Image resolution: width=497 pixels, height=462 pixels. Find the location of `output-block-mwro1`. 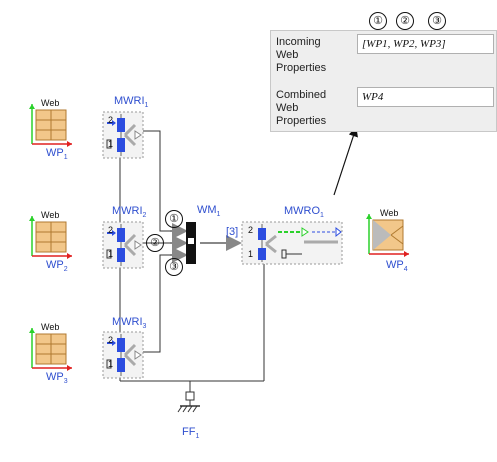

output-block-mwro1 is located at coordinates (292, 243).